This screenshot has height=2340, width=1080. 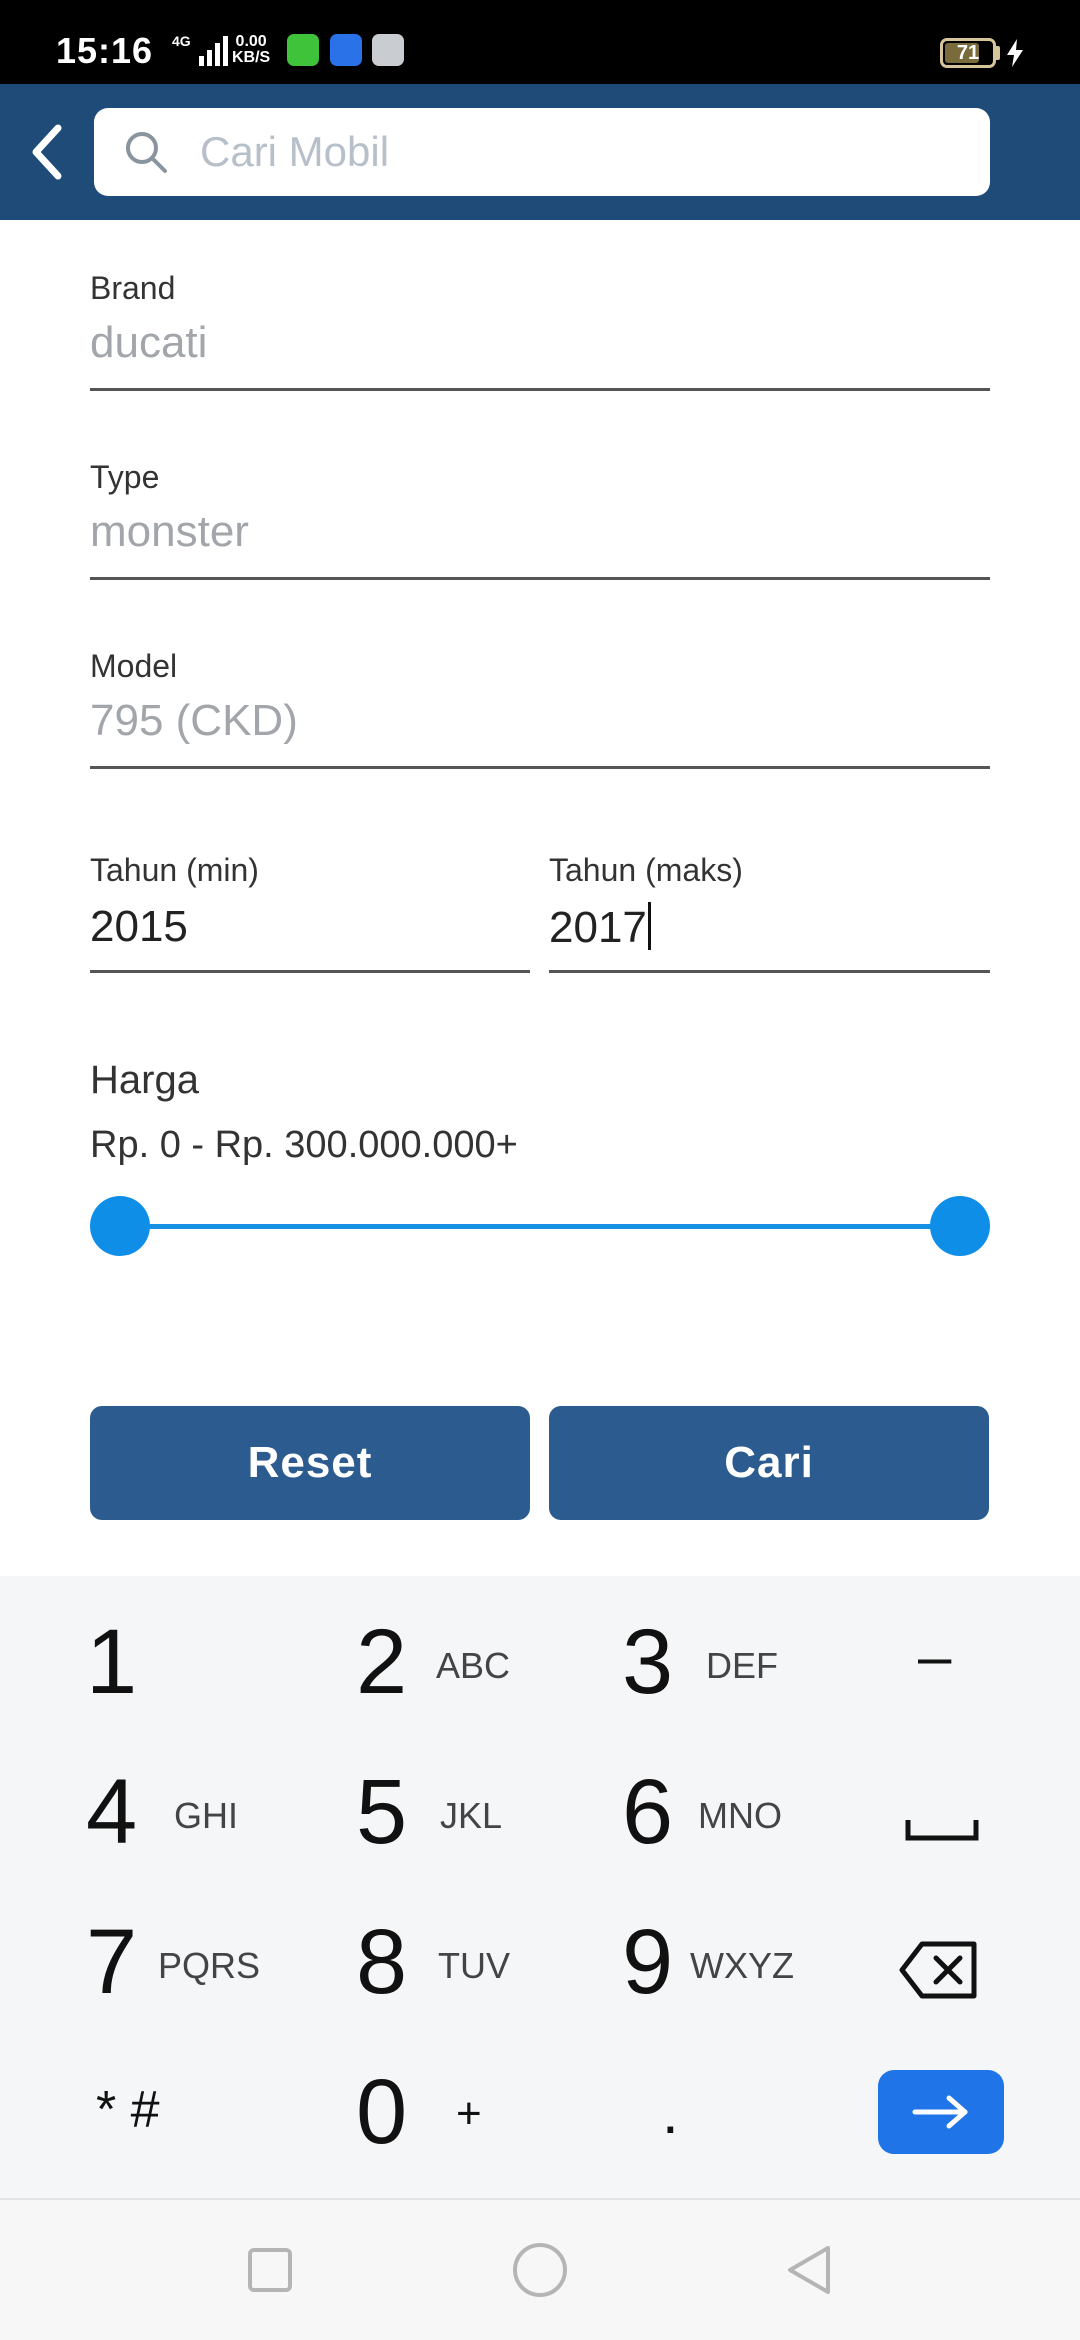 I want to click on key-5: 5 JKL, so click(x=450, y=1841).